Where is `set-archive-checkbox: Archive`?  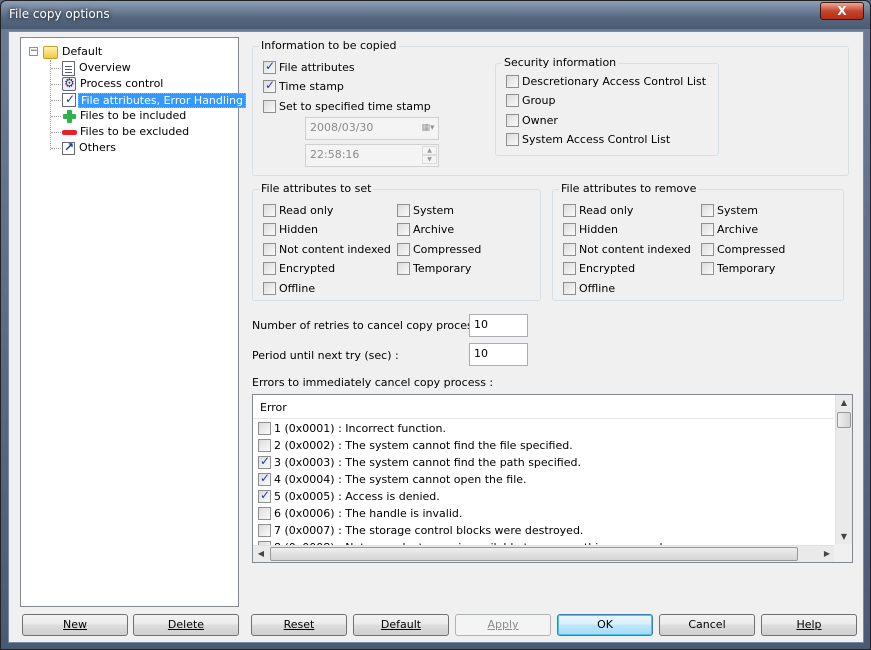
set-archive-checkbox: Archive is located at coordinates (425, 229).